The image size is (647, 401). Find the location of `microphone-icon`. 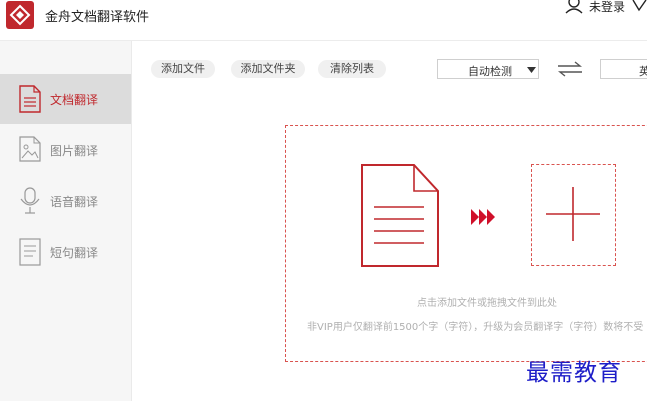

microphone-icon is located at coordinates (30, 200).